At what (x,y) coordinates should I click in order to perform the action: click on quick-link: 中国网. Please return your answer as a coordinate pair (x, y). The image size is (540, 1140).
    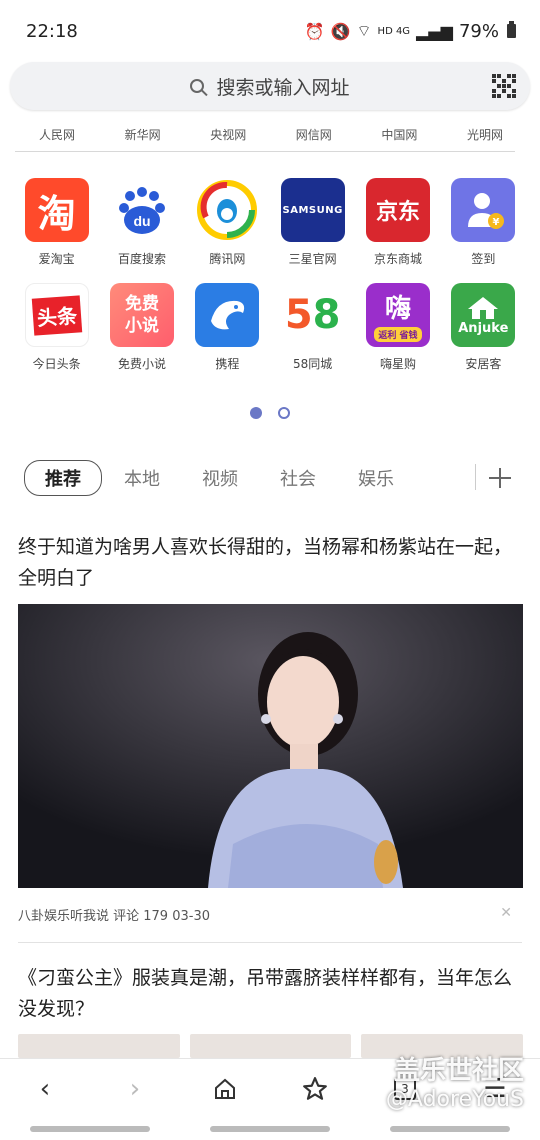
    Looking at the image, I should click on (399, 134).